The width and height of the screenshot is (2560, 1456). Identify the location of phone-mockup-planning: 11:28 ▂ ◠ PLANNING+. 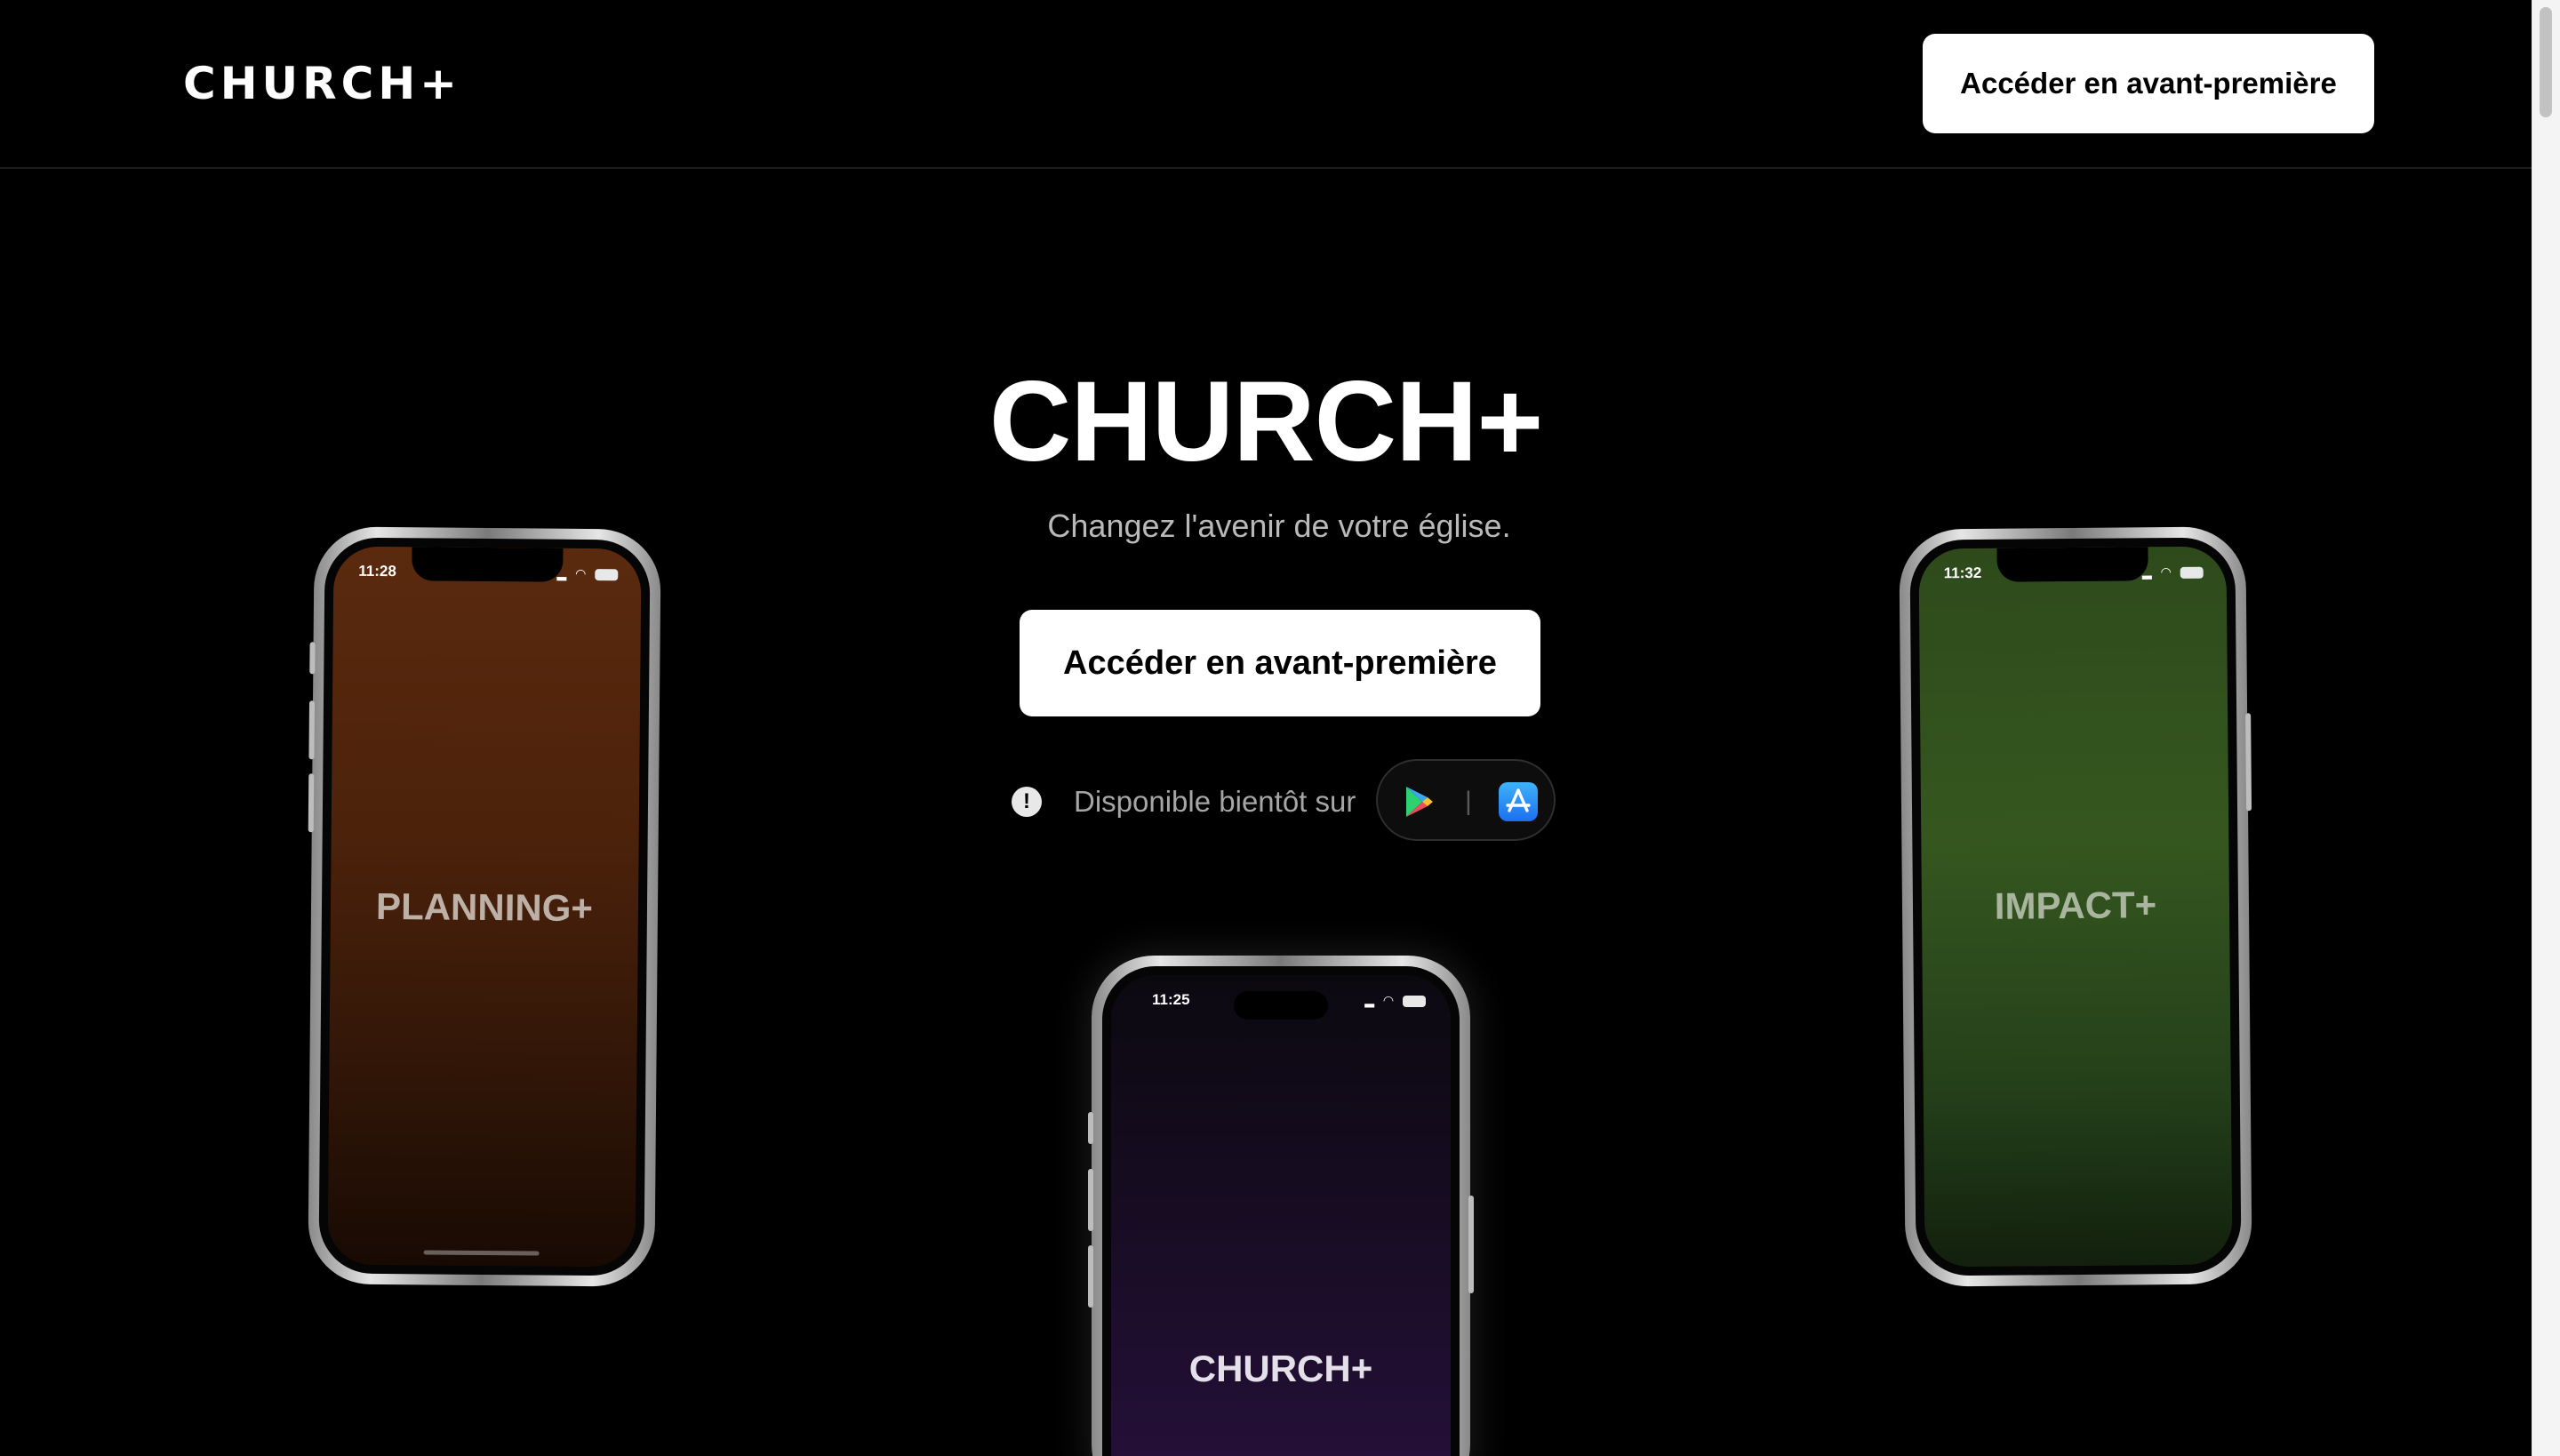
(484, 906).